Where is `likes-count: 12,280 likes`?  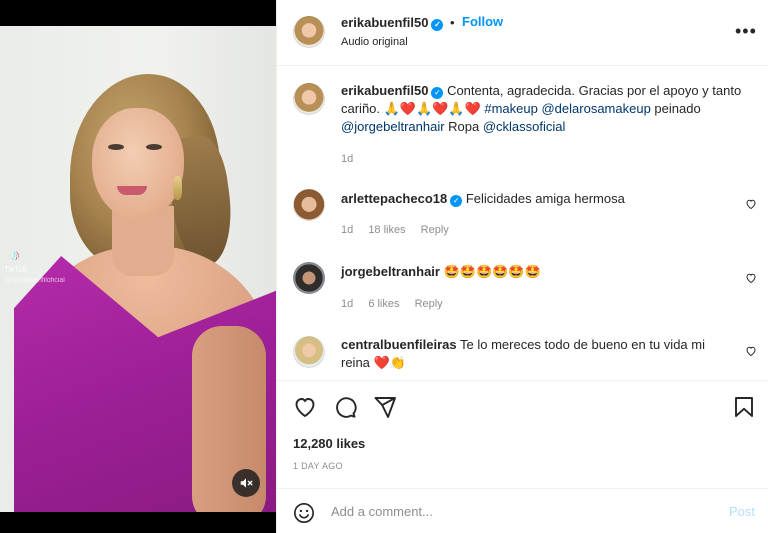 likes-count: 12,280 likes is located at coordinates (329, 443).